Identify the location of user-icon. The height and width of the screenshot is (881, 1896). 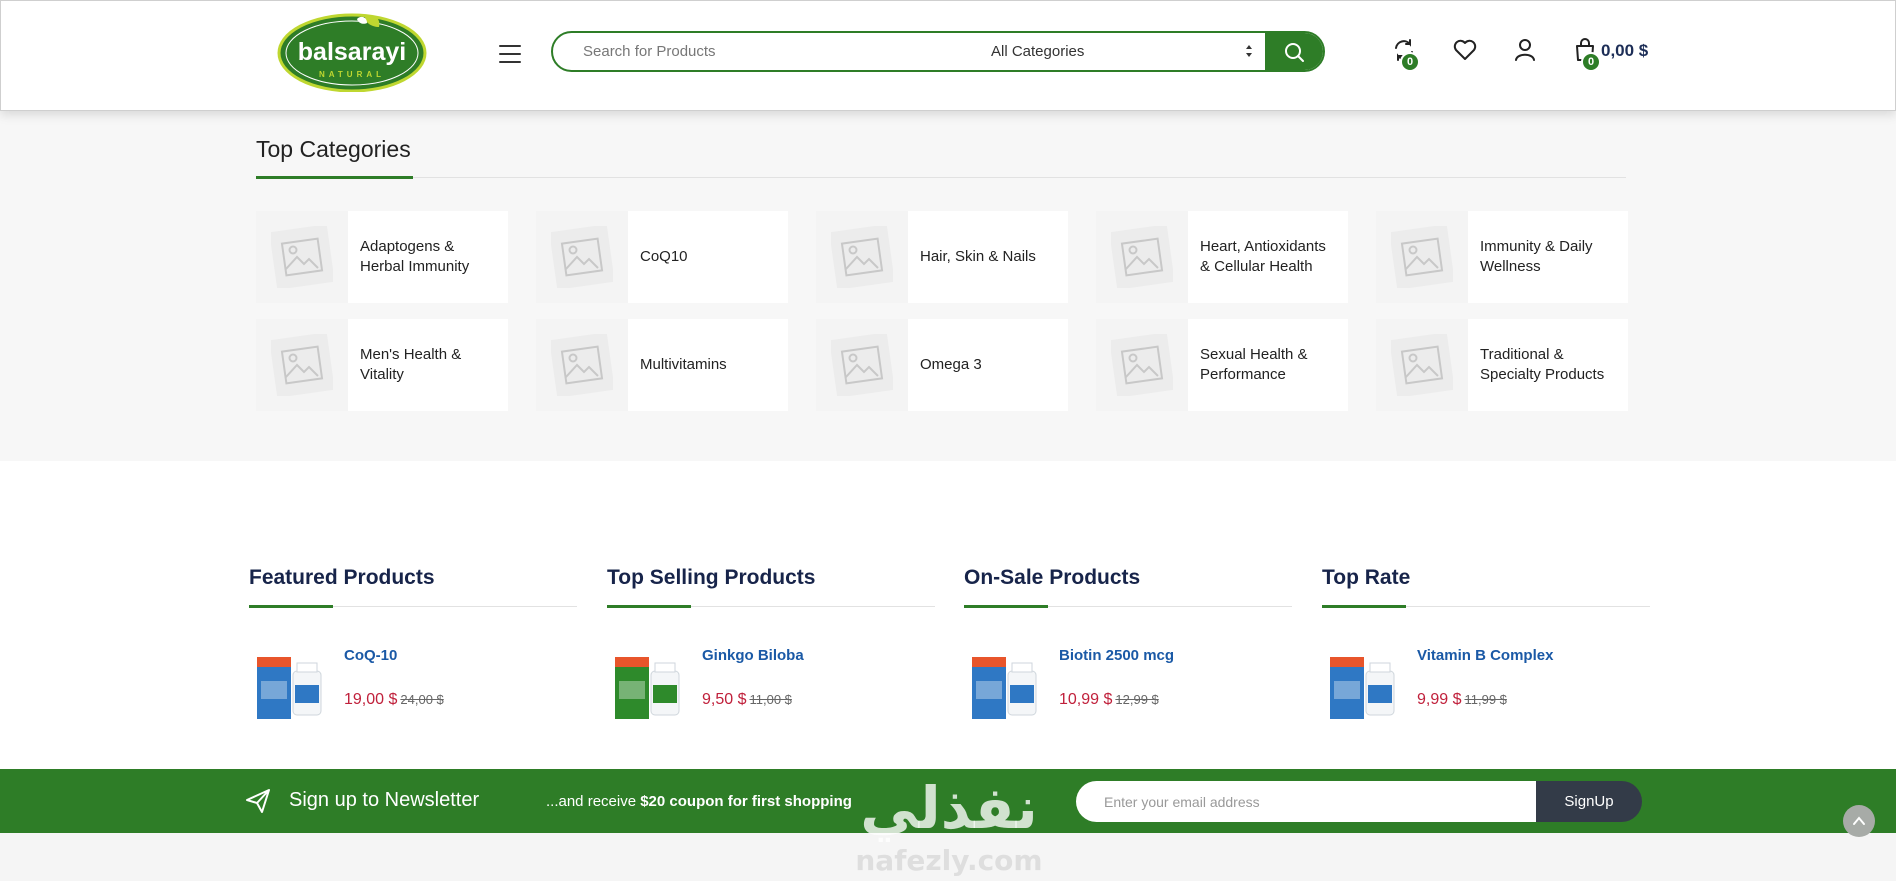
(1525, 50).